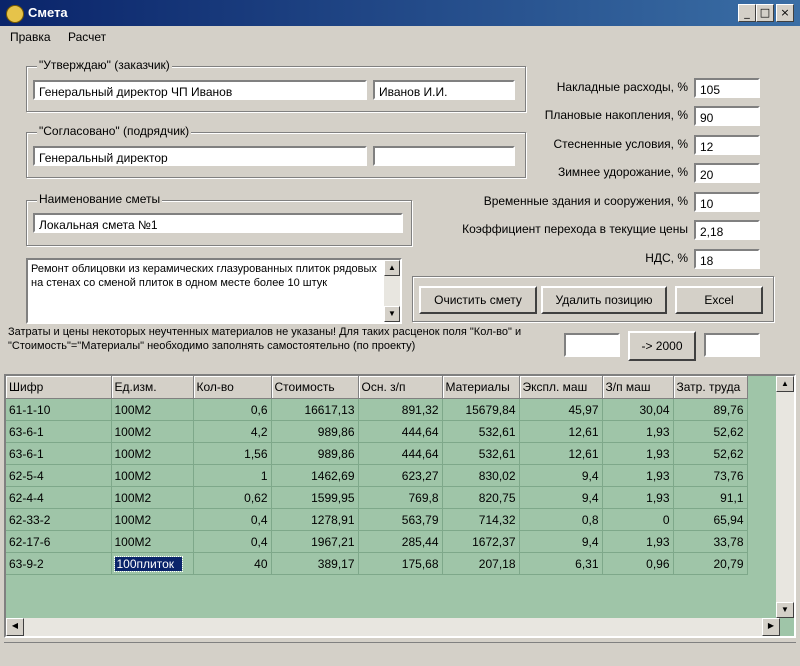 The height and width of the screenshot is (666, 800). I want to click on close-button: ×, so click(785, 13).